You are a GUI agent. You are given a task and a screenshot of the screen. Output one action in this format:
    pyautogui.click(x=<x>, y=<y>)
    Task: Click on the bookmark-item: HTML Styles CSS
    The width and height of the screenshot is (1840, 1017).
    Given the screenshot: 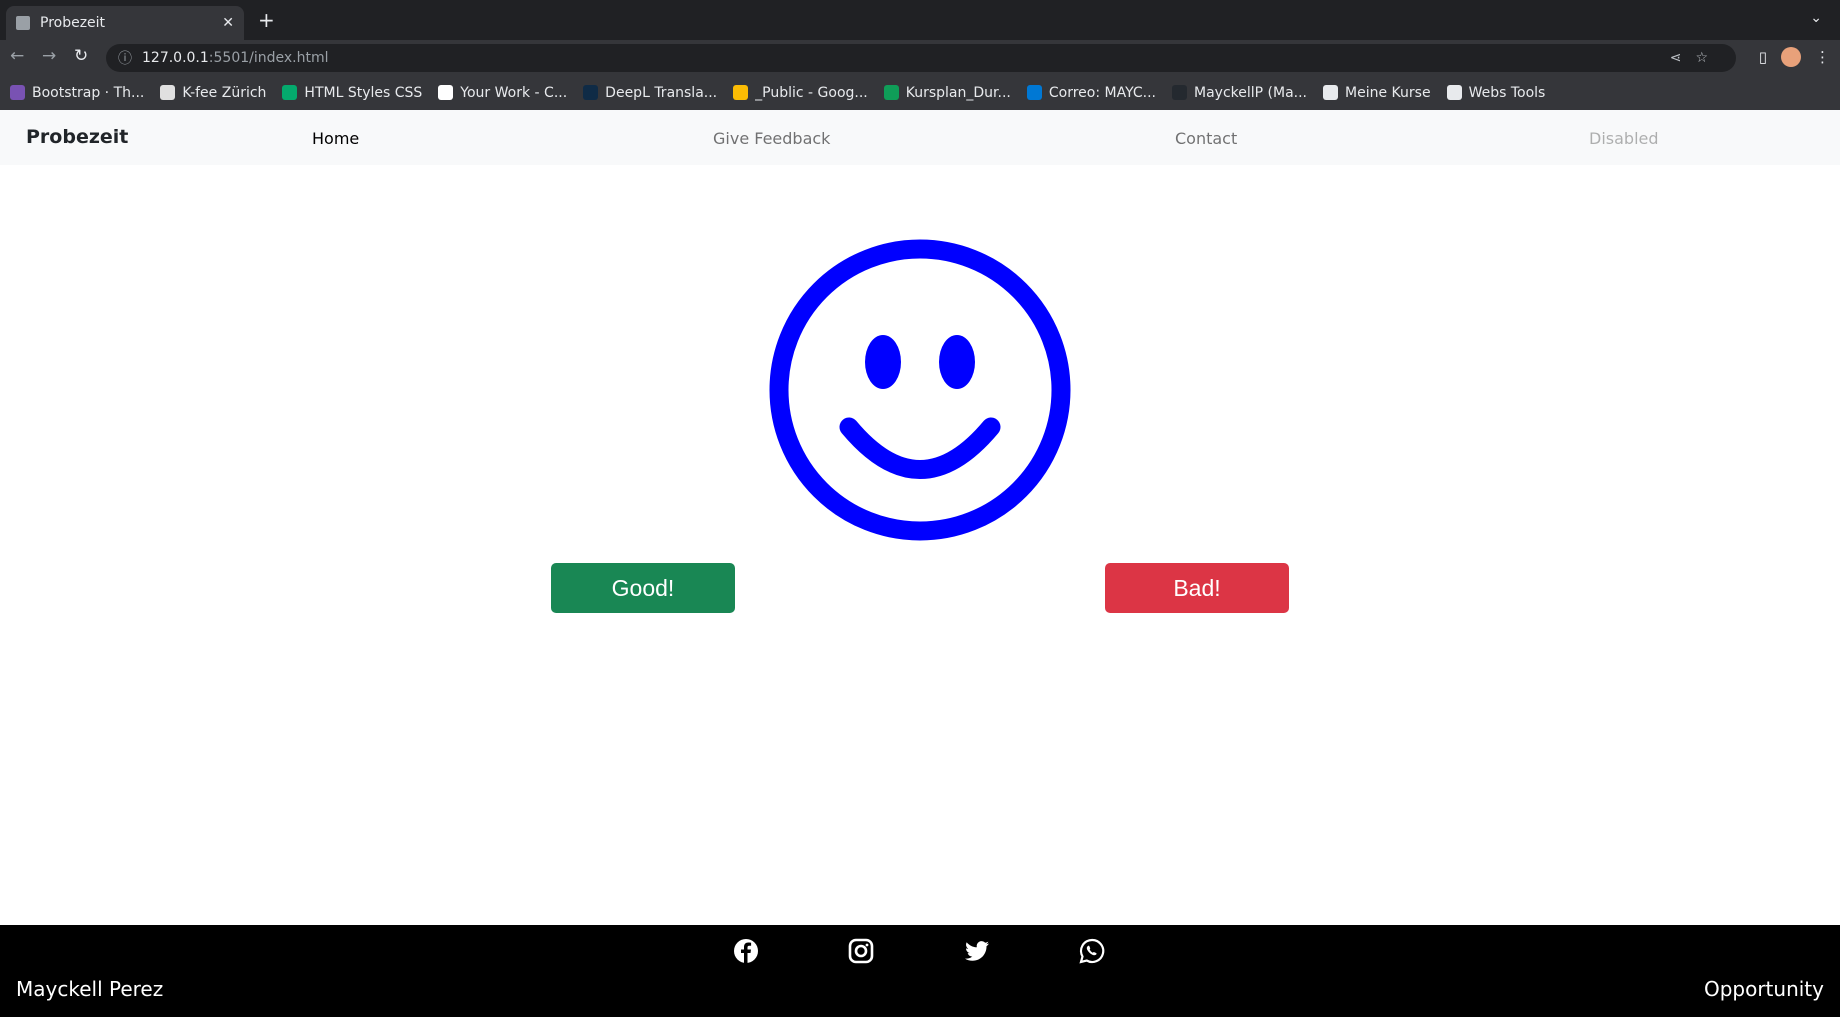 What is the action you would take?
    pyautogui.click(x=352, y=93)
    